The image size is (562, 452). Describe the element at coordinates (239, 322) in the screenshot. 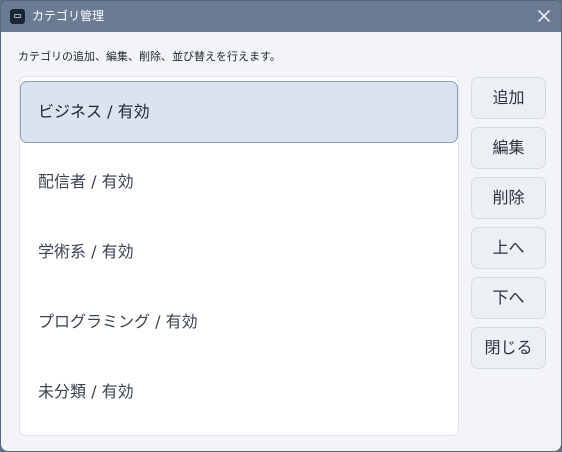

I see `category-item-programming: プログラミング / 有効` at that location.